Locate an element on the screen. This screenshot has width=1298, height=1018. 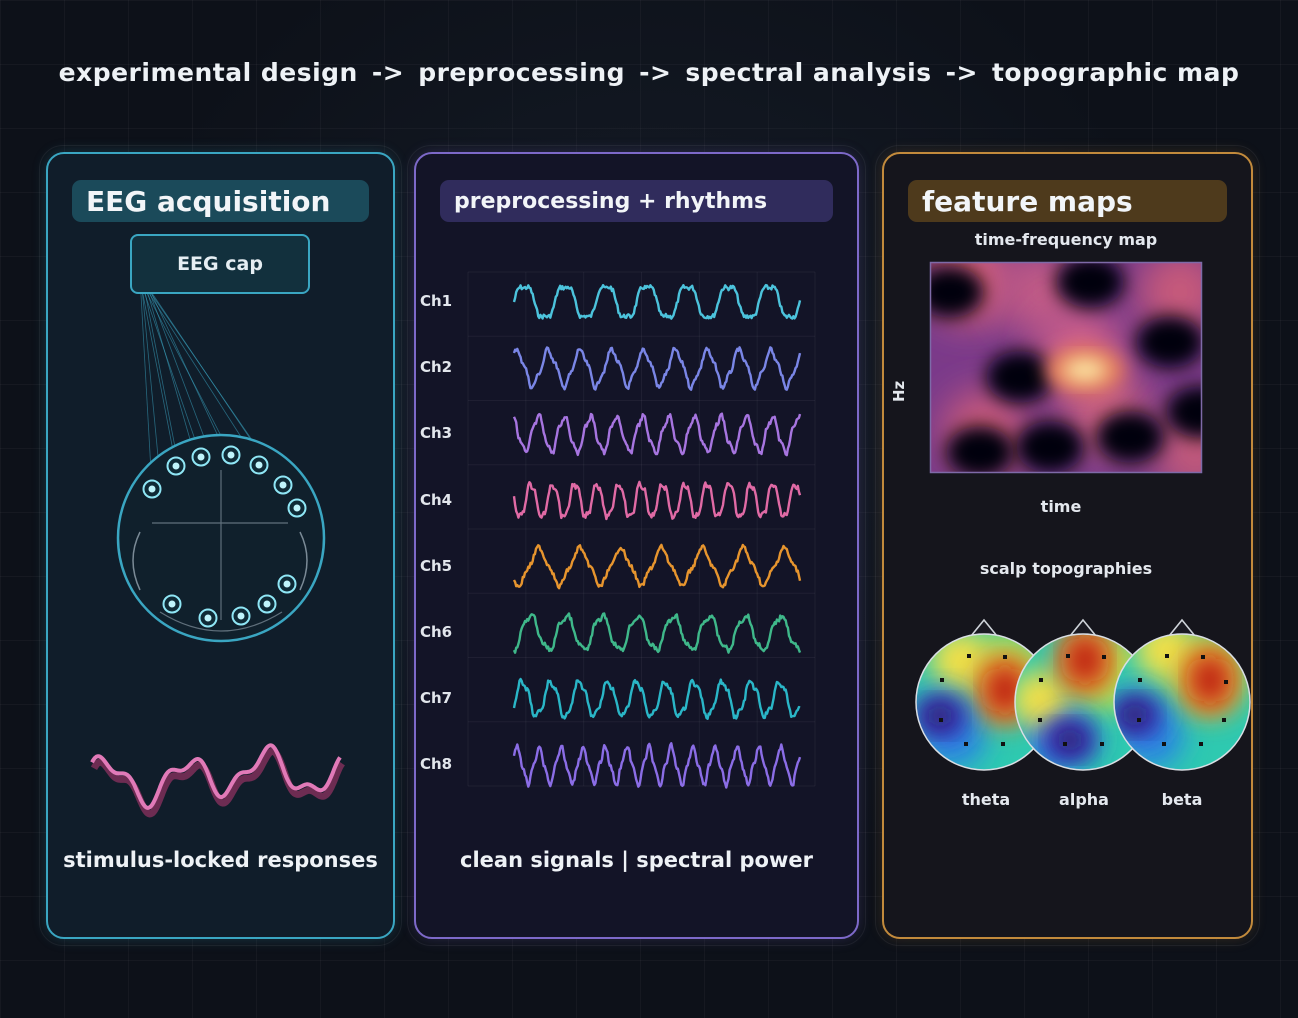
pipeline-step: spectral analysis is located at coordinates (808, 72).